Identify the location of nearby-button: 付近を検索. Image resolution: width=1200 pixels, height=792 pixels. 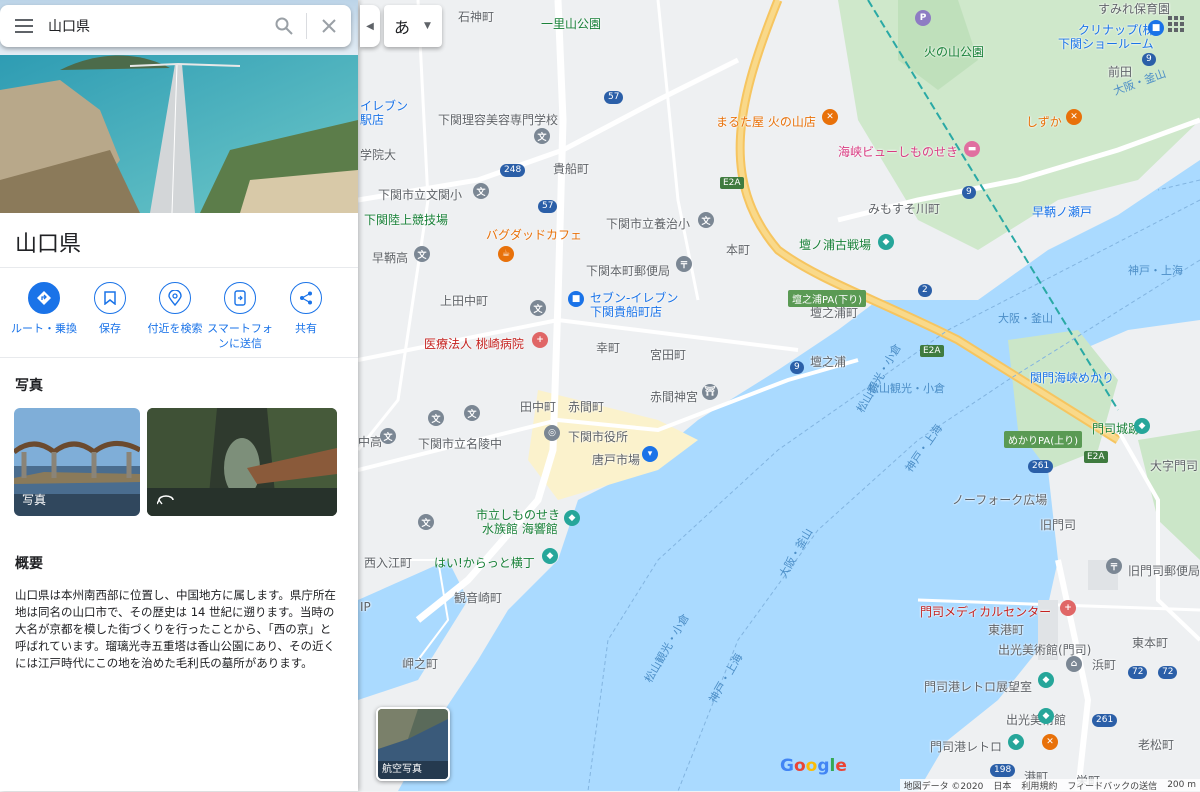
(175, 309).